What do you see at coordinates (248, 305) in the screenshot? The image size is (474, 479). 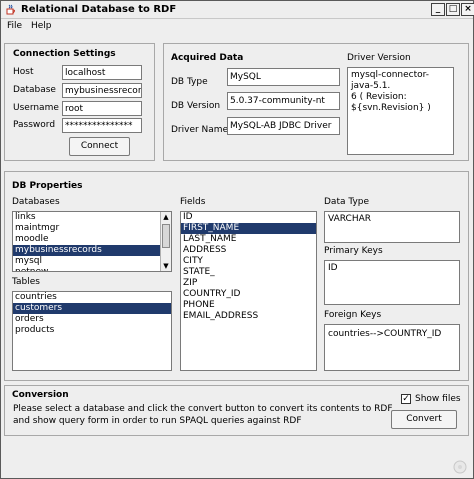 I see `list-item: PHONE` at bounding box center [248, 305].